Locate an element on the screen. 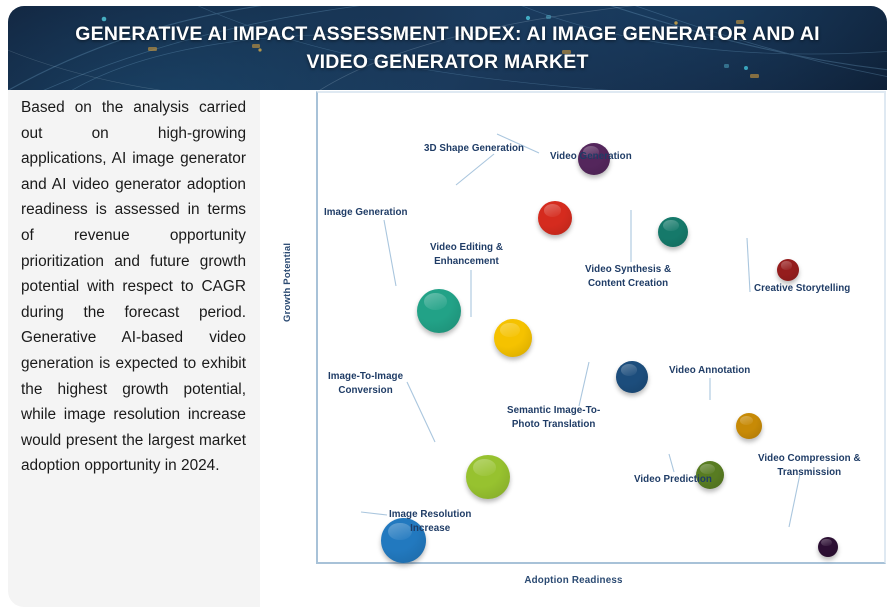  bubble-label: Creative Storytelling is located at coordinates (802, 288).